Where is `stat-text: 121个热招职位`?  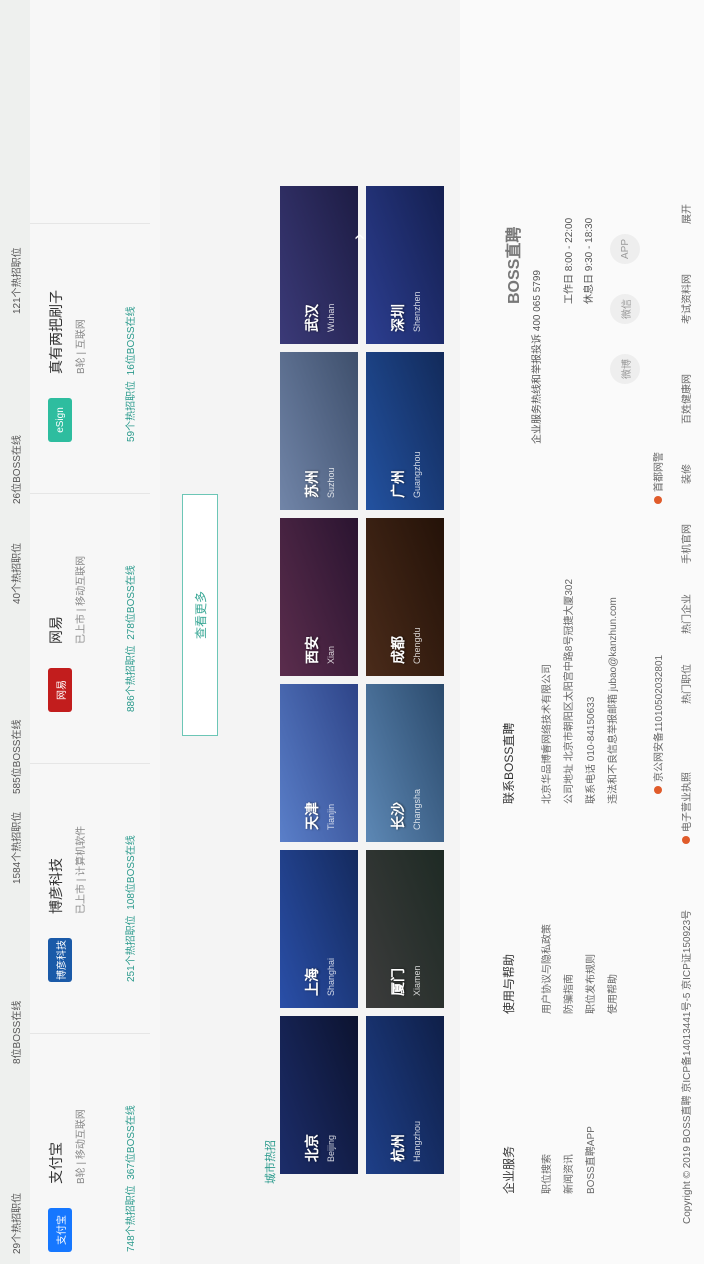 stat-text: 121个热招职位 is located at coordinates (17, 280).